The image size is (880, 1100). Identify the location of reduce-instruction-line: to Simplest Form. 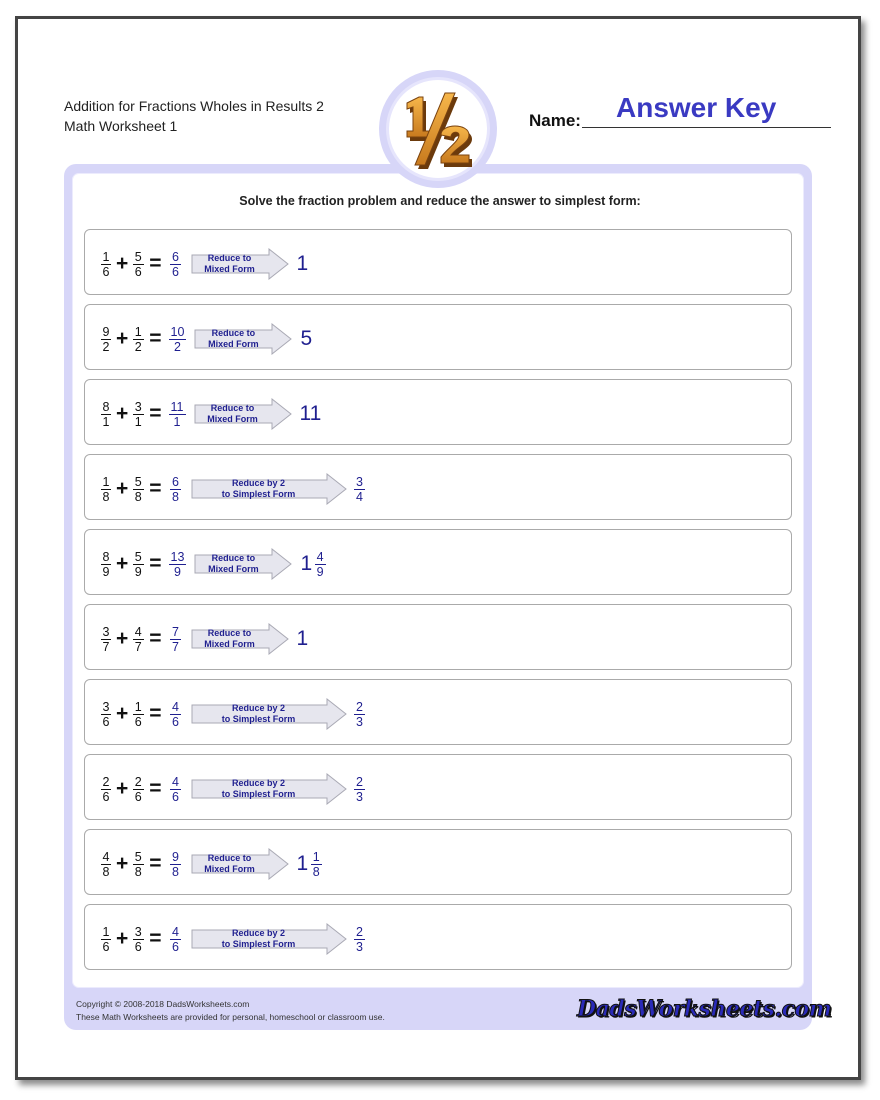
(258, 944).